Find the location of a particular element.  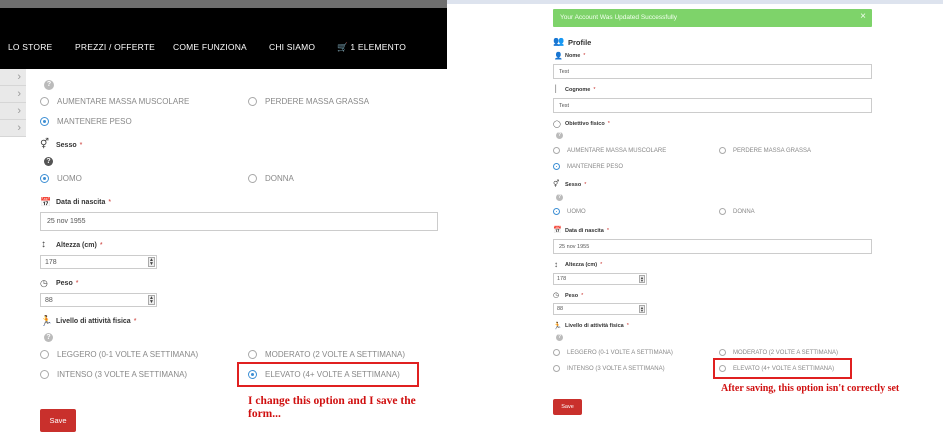

side-collapse-tab-4: › is located at coordinates (13, 128).